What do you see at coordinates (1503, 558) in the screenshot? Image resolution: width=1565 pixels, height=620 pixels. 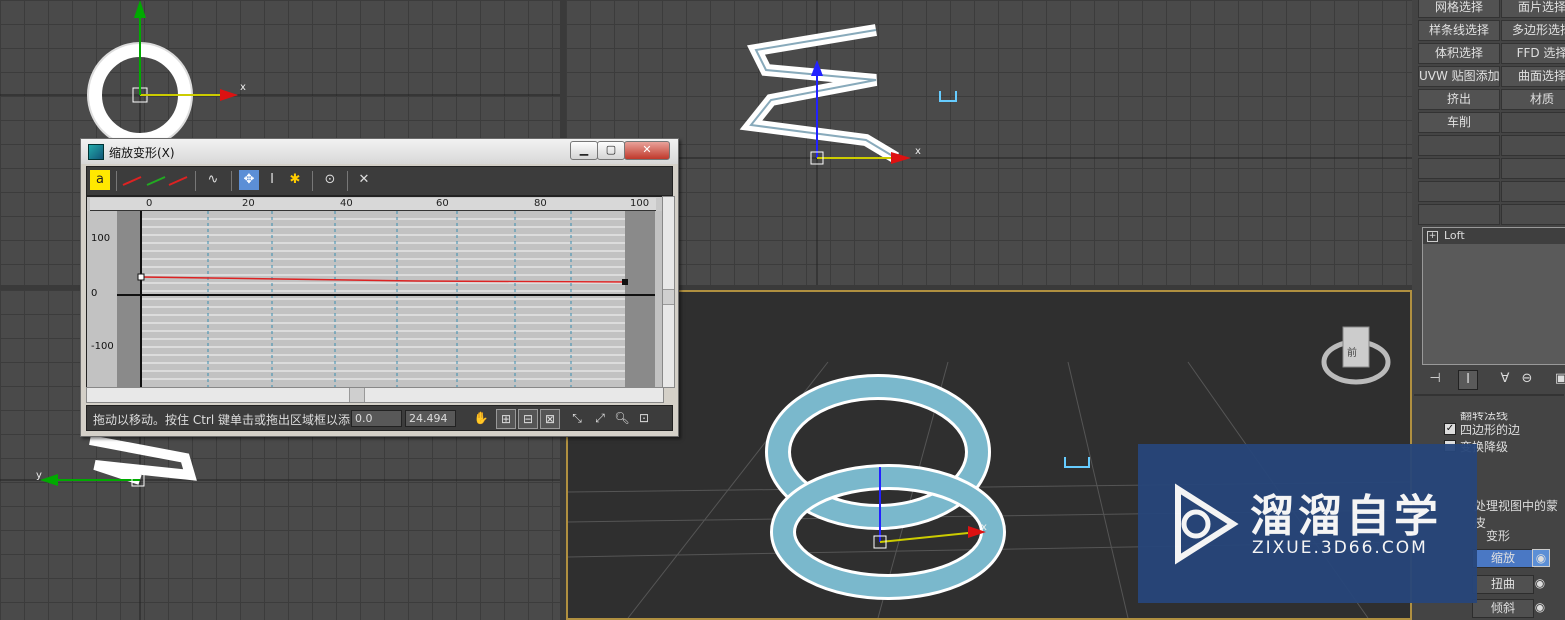 I see `scale-deform-button: 缩放` at bounding box center [1503, 558].